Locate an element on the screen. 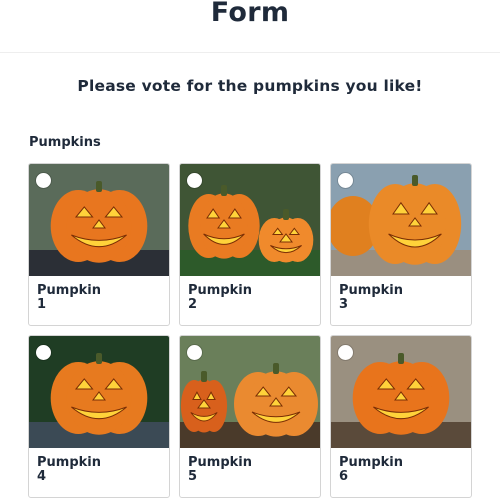  page-title: Form is located at coordinates (250, 14).